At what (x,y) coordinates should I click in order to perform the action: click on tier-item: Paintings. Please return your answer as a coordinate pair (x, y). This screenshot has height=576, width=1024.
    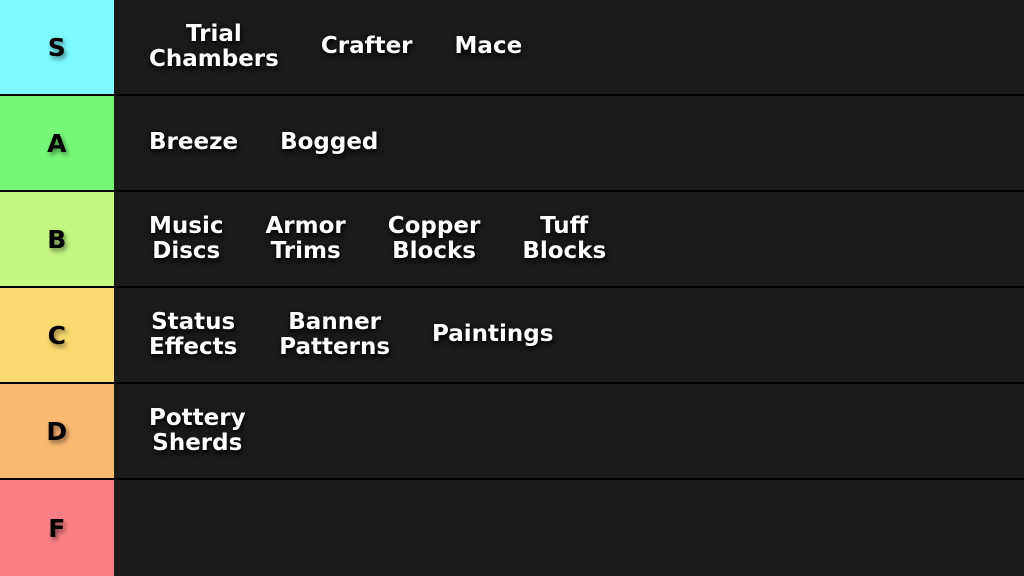
    Looking at the image, I should click on (492, 335).